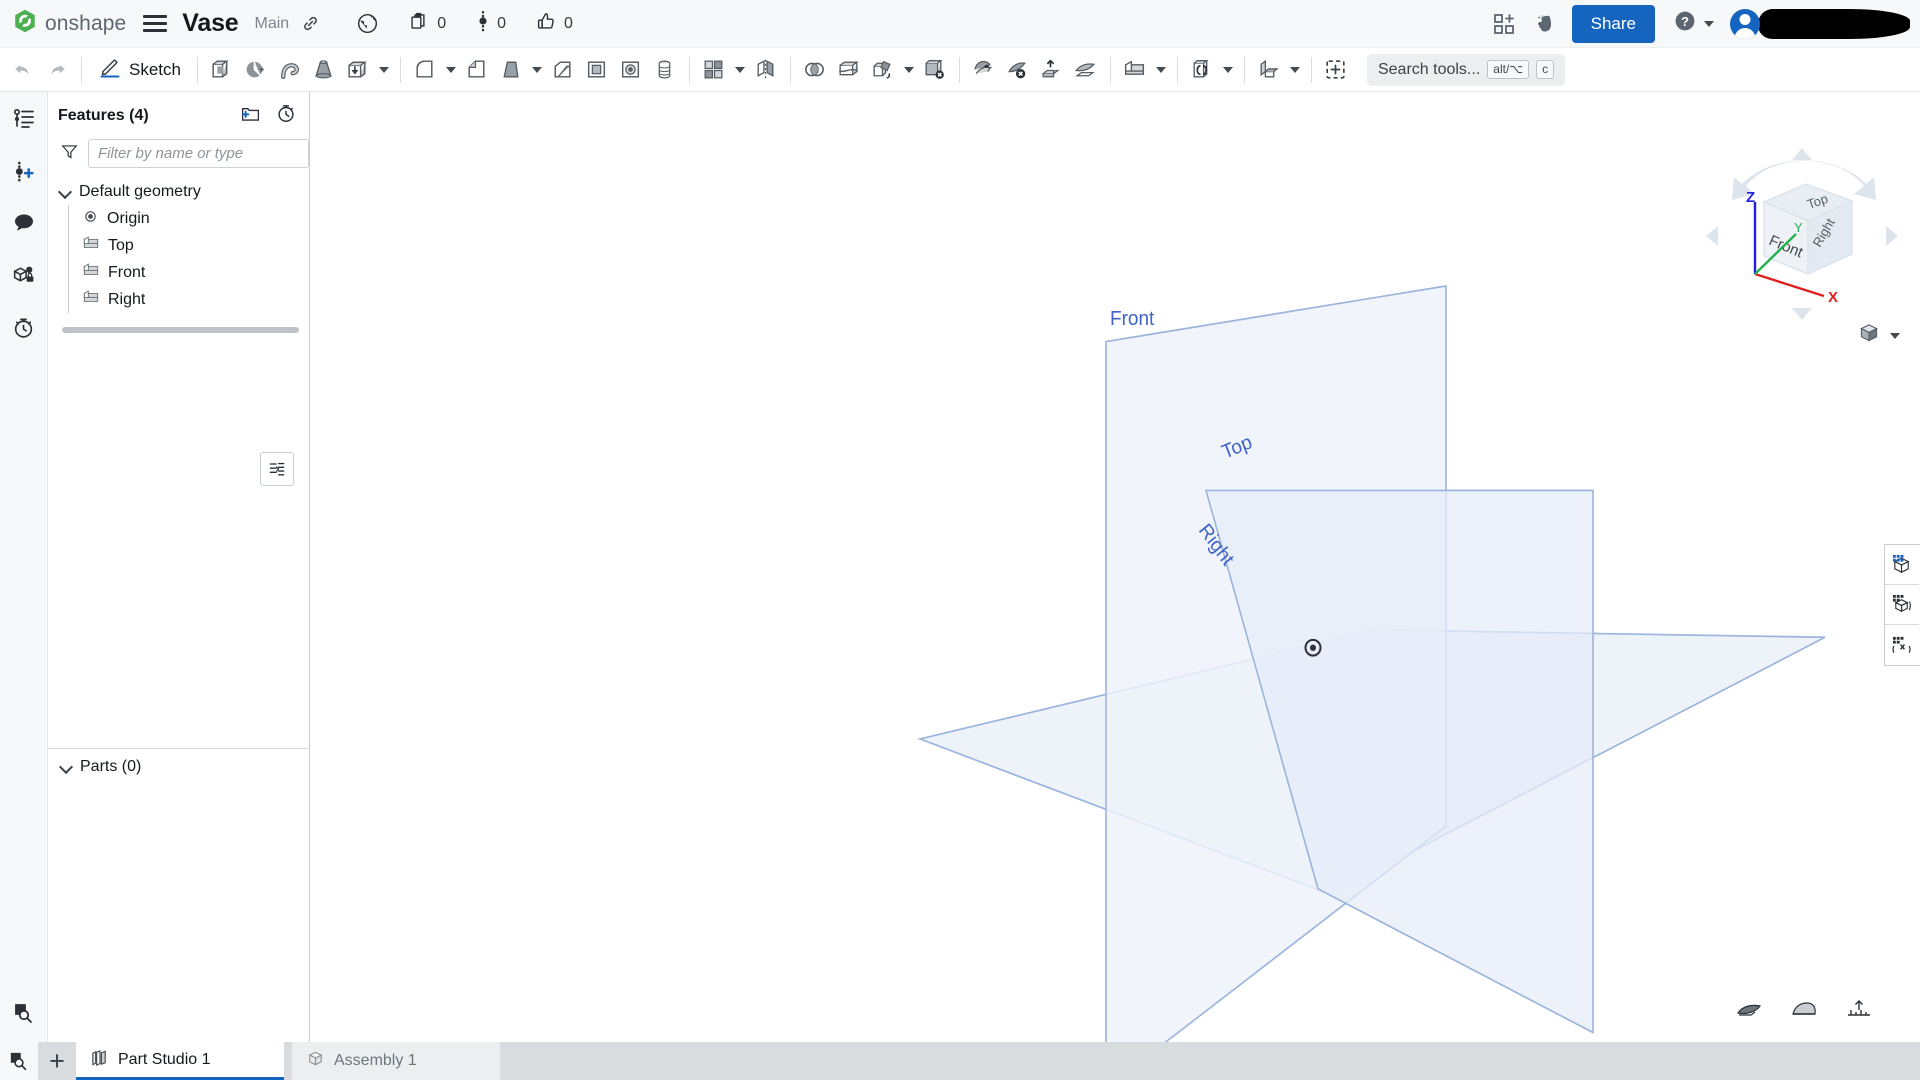 This screenshot has width=1920, height=1080. What do you see at coordinates (477, 70) in the screenshot?
I see `chamfer-icon` at bounding box center [477, 70].